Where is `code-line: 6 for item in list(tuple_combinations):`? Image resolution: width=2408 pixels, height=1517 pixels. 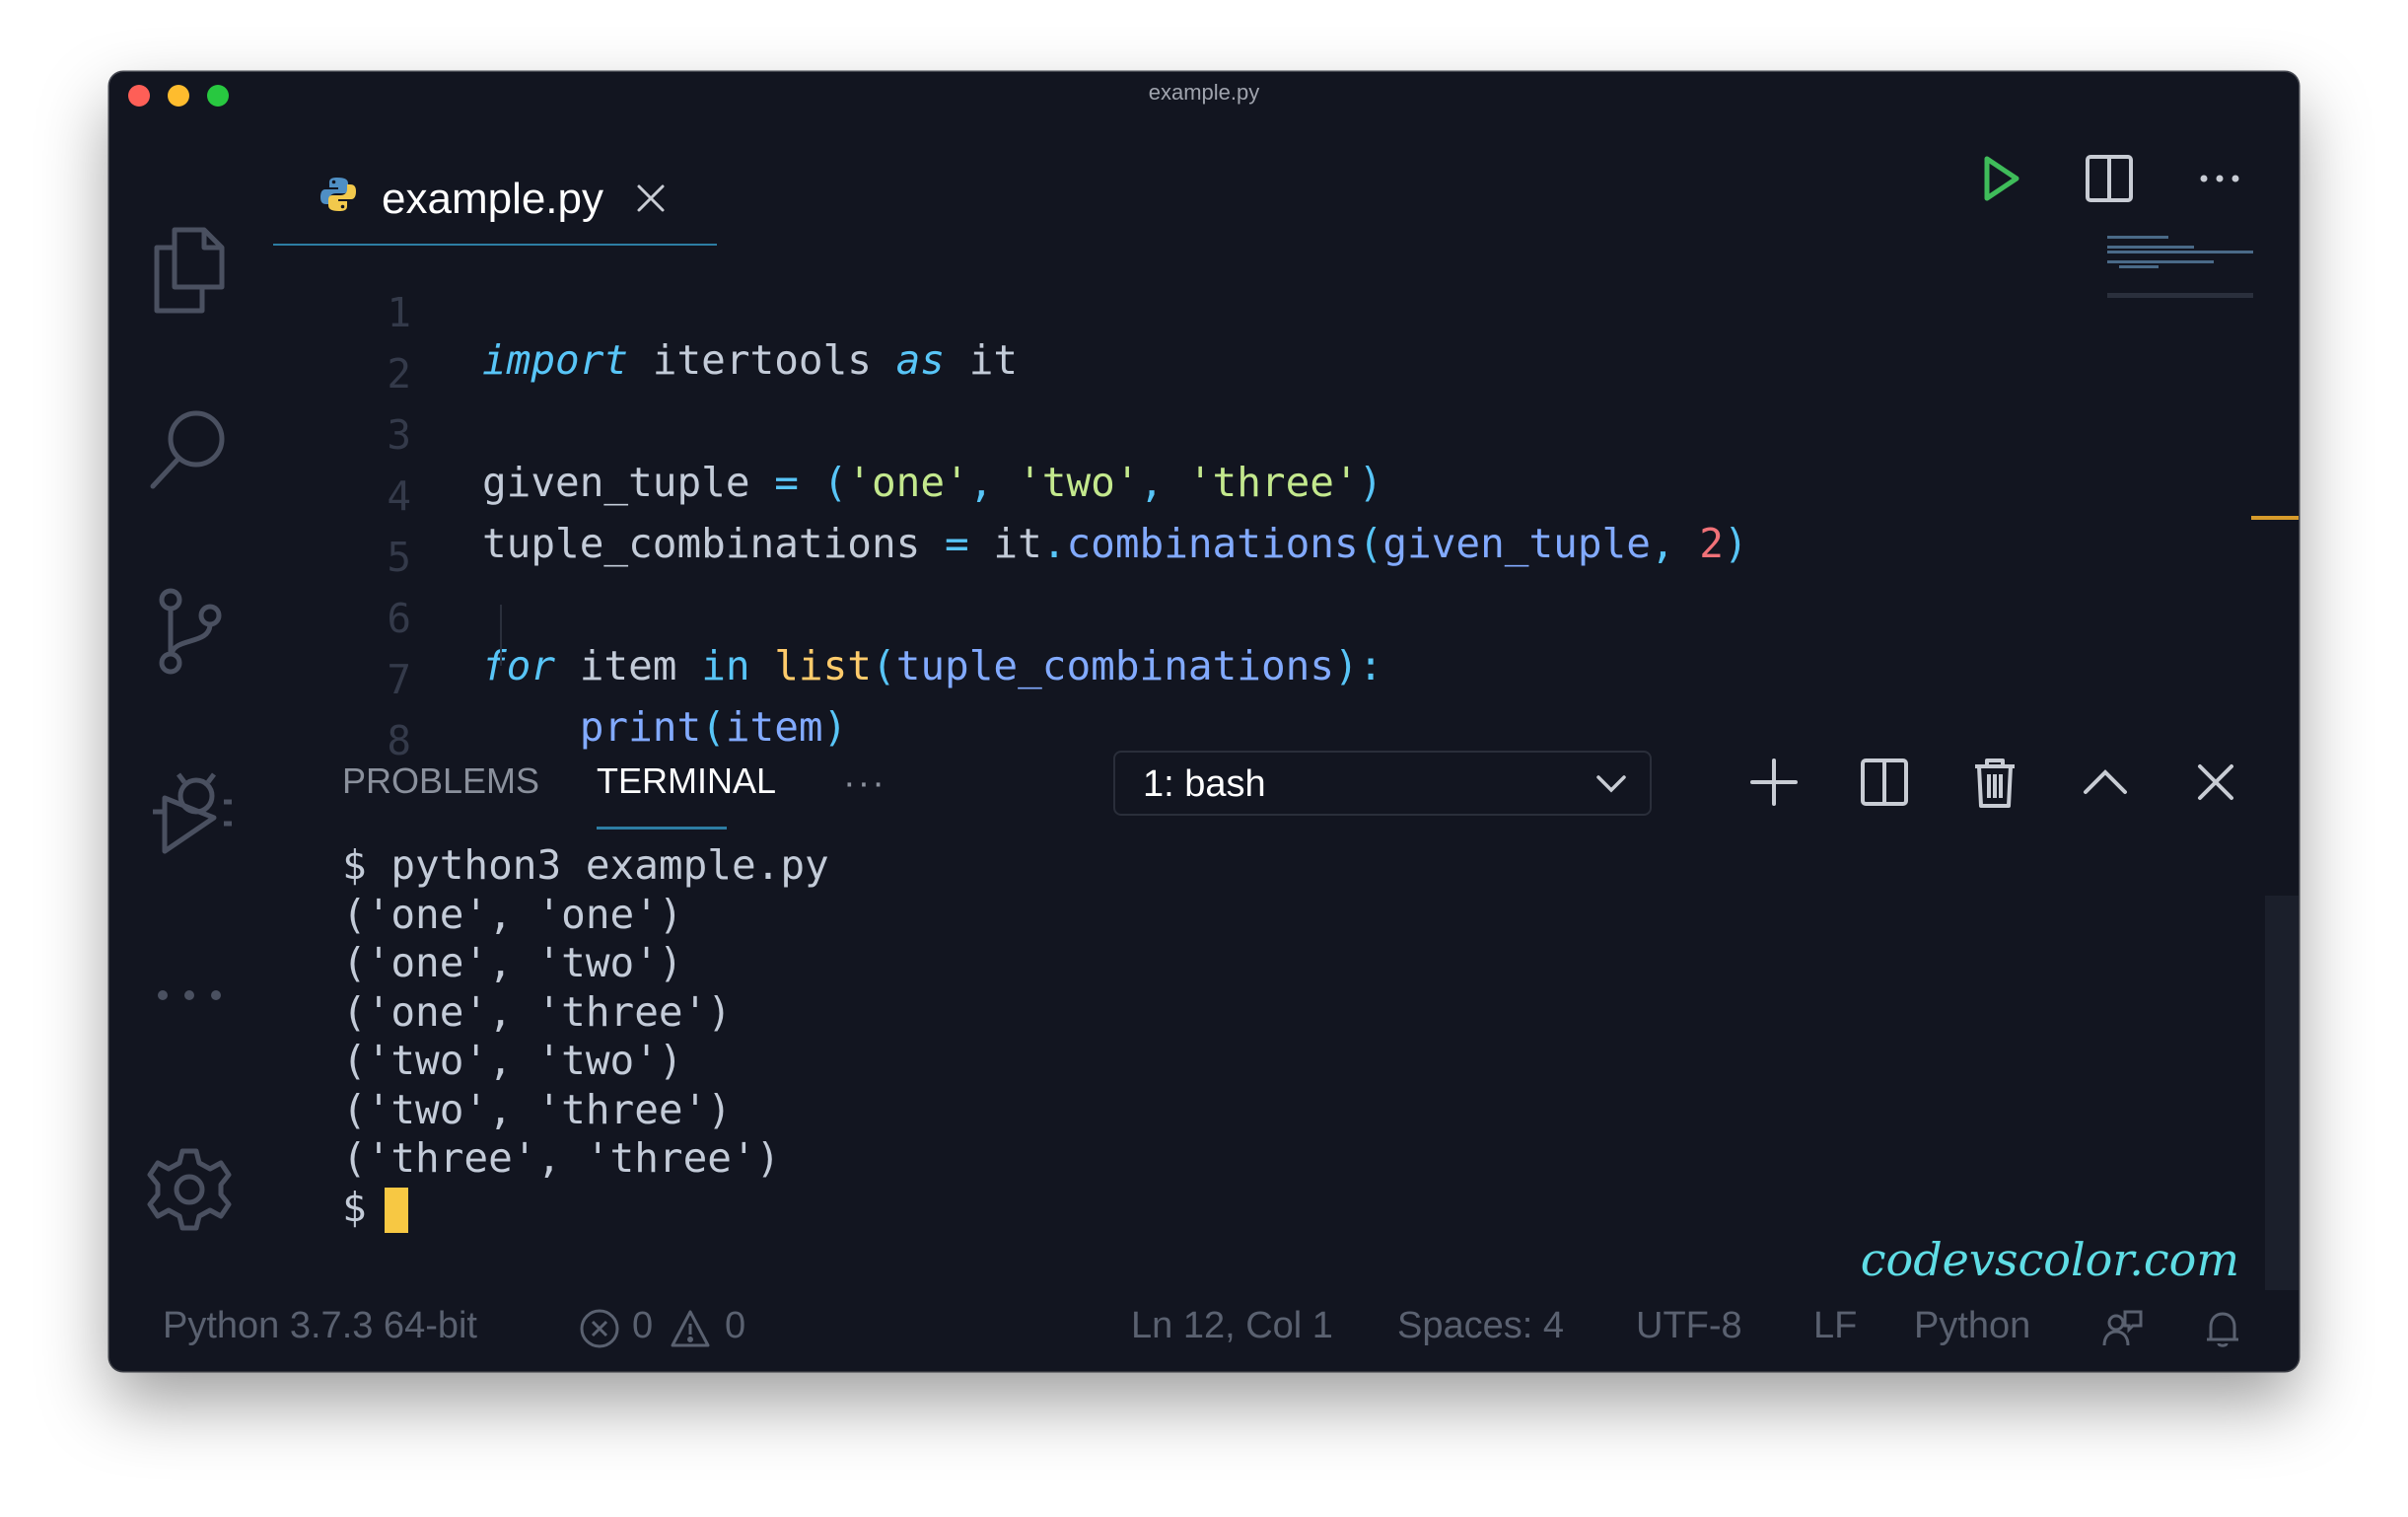
code-line: 6 for item in list(tuple_combinations): is located at coordinates (827, 618).